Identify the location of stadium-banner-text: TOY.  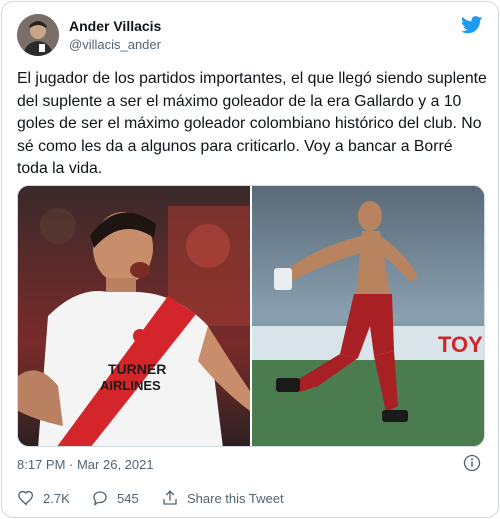
(460, 344).